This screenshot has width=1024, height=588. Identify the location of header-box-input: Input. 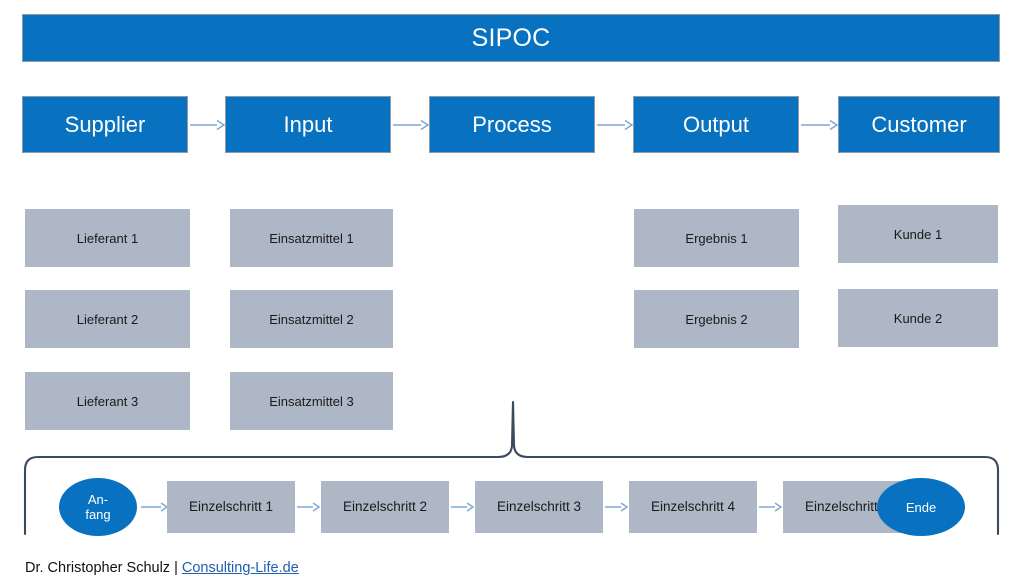
(308, 124).